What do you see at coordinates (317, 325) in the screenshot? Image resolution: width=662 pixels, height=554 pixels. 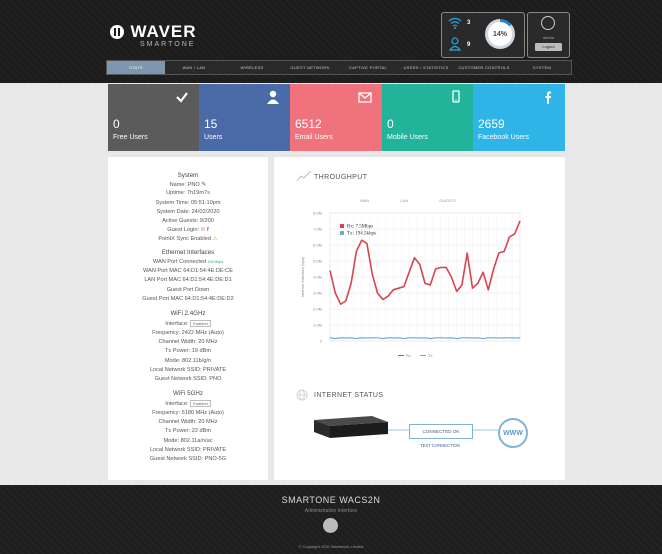 I see `y-tick-label: 1.0M` at bounding box center [317, 325].